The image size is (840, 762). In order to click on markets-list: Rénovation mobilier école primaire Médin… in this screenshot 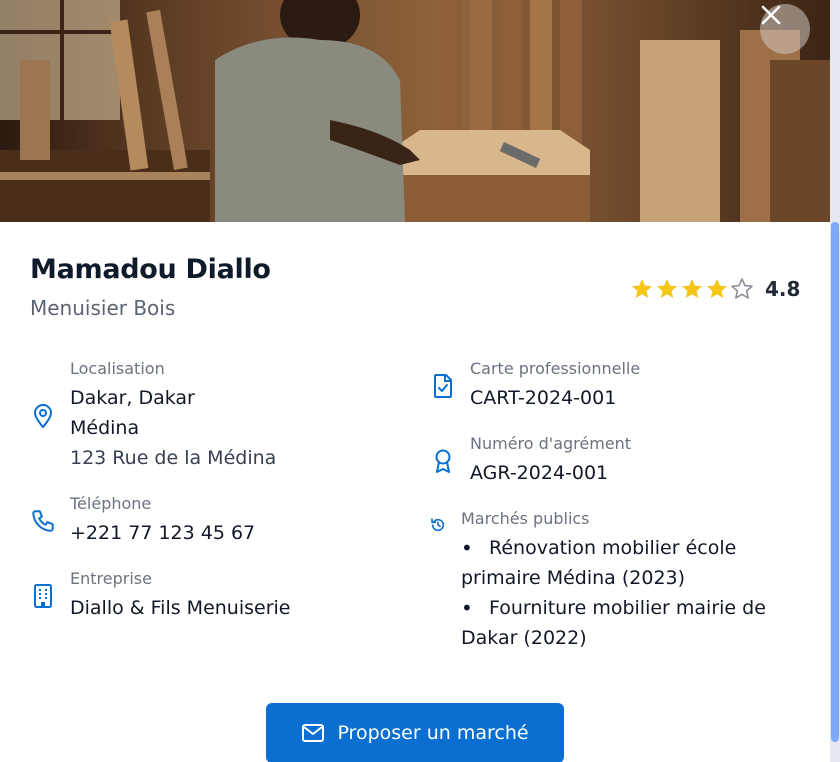, I will do `click(626, 593)`.